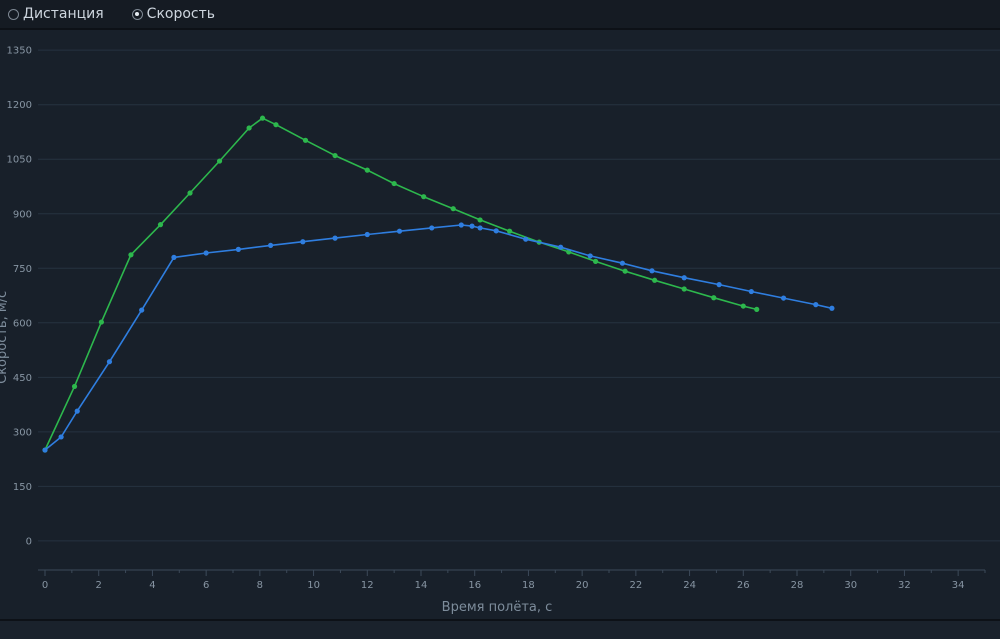  I want to click on y-tick-label: 1200, so click(19, 105).